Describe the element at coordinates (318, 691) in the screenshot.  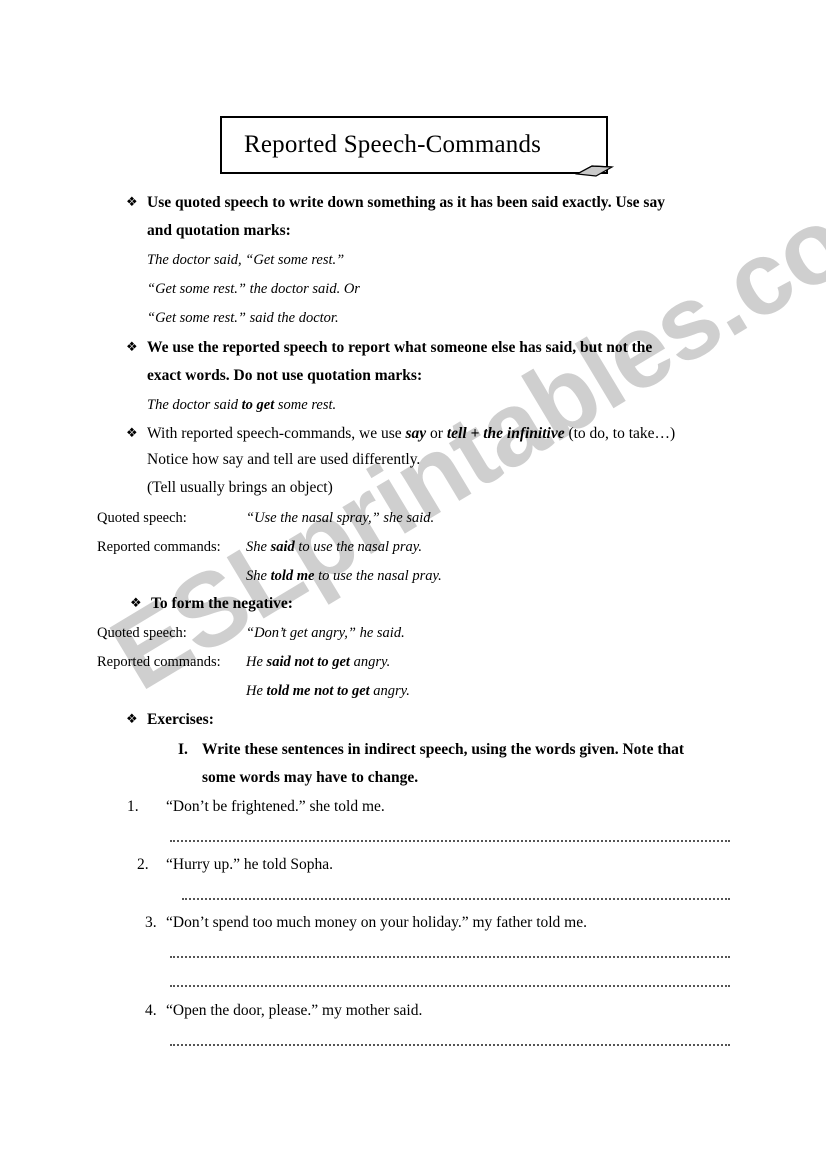
I see `negative-row3-emphasis: told me not to get` at that location.